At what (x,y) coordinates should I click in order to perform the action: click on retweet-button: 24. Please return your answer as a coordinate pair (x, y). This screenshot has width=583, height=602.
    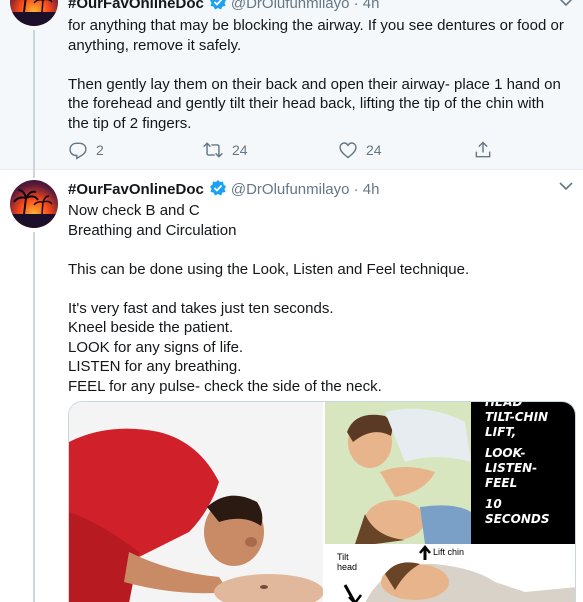
    Looking at the image, I should click on (225, 150).